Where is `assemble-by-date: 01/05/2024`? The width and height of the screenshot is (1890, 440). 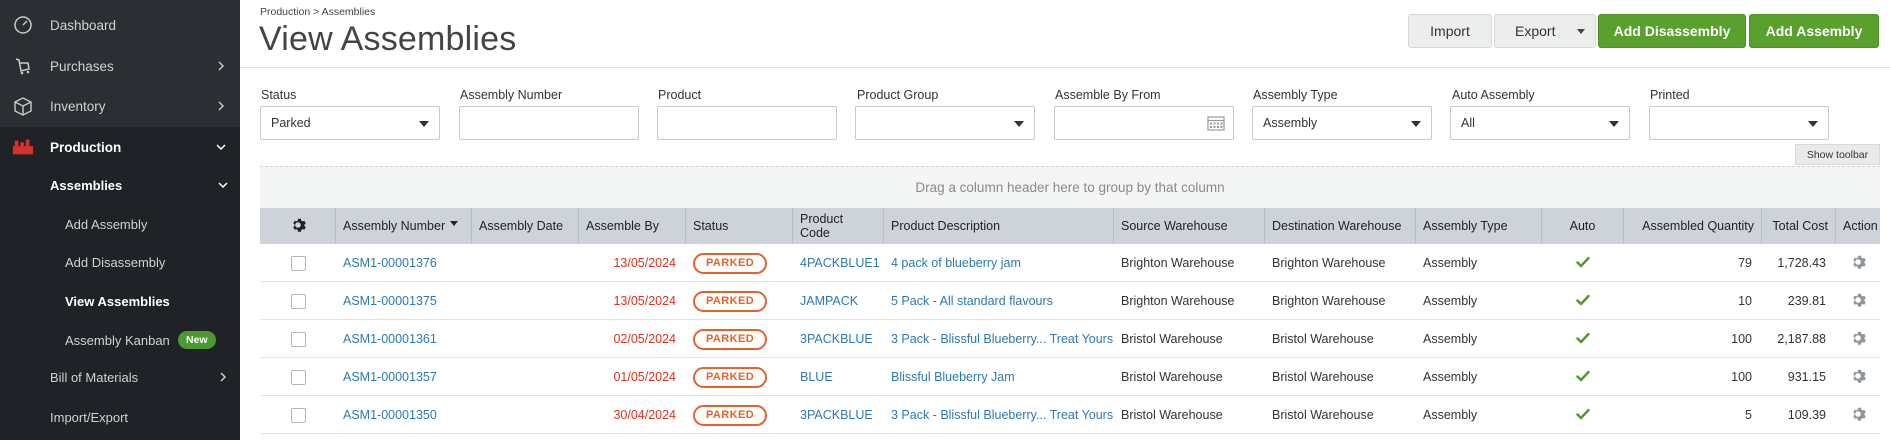 assemble-by-date: 01/05/2024 is located at coordinates (644, 377).